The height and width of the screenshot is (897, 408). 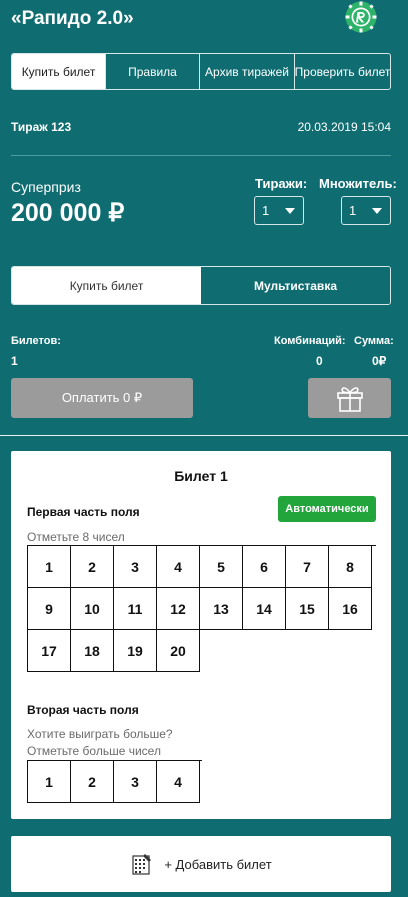 What do you see at coordinates (36, 341) in the screenshot?
I see `tickets-label: Билетов:` at bounding box center [36, 341].